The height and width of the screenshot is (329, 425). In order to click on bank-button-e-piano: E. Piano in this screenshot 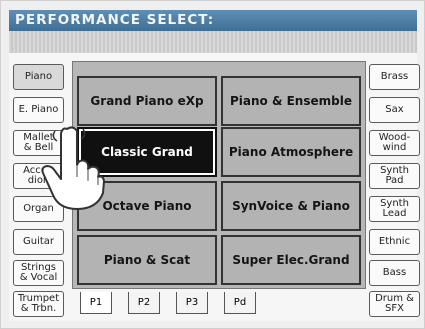, I will do `click(38, 110)`.